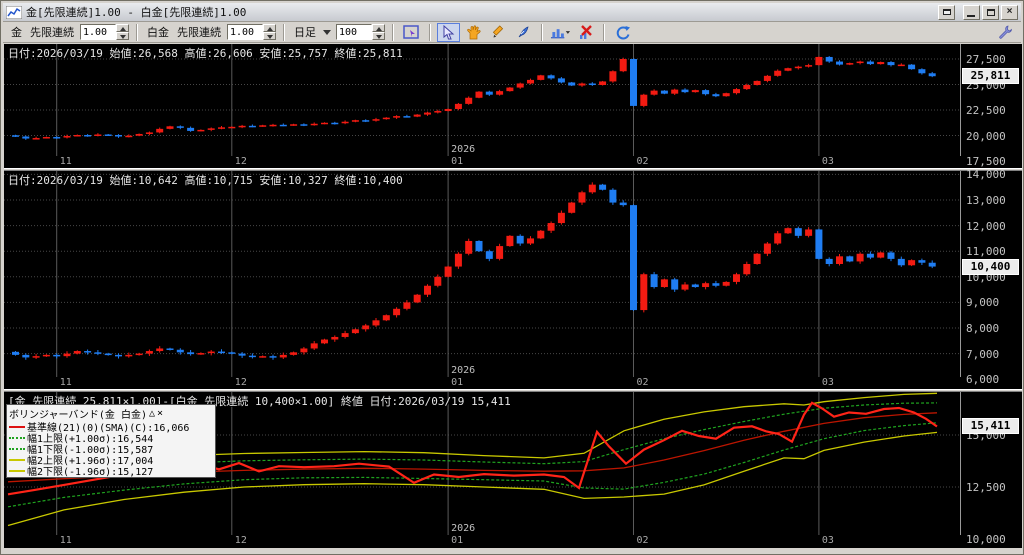 This screenshot has height=555, width=1024. I want to click on chart-region-icon, so click(411, 31).